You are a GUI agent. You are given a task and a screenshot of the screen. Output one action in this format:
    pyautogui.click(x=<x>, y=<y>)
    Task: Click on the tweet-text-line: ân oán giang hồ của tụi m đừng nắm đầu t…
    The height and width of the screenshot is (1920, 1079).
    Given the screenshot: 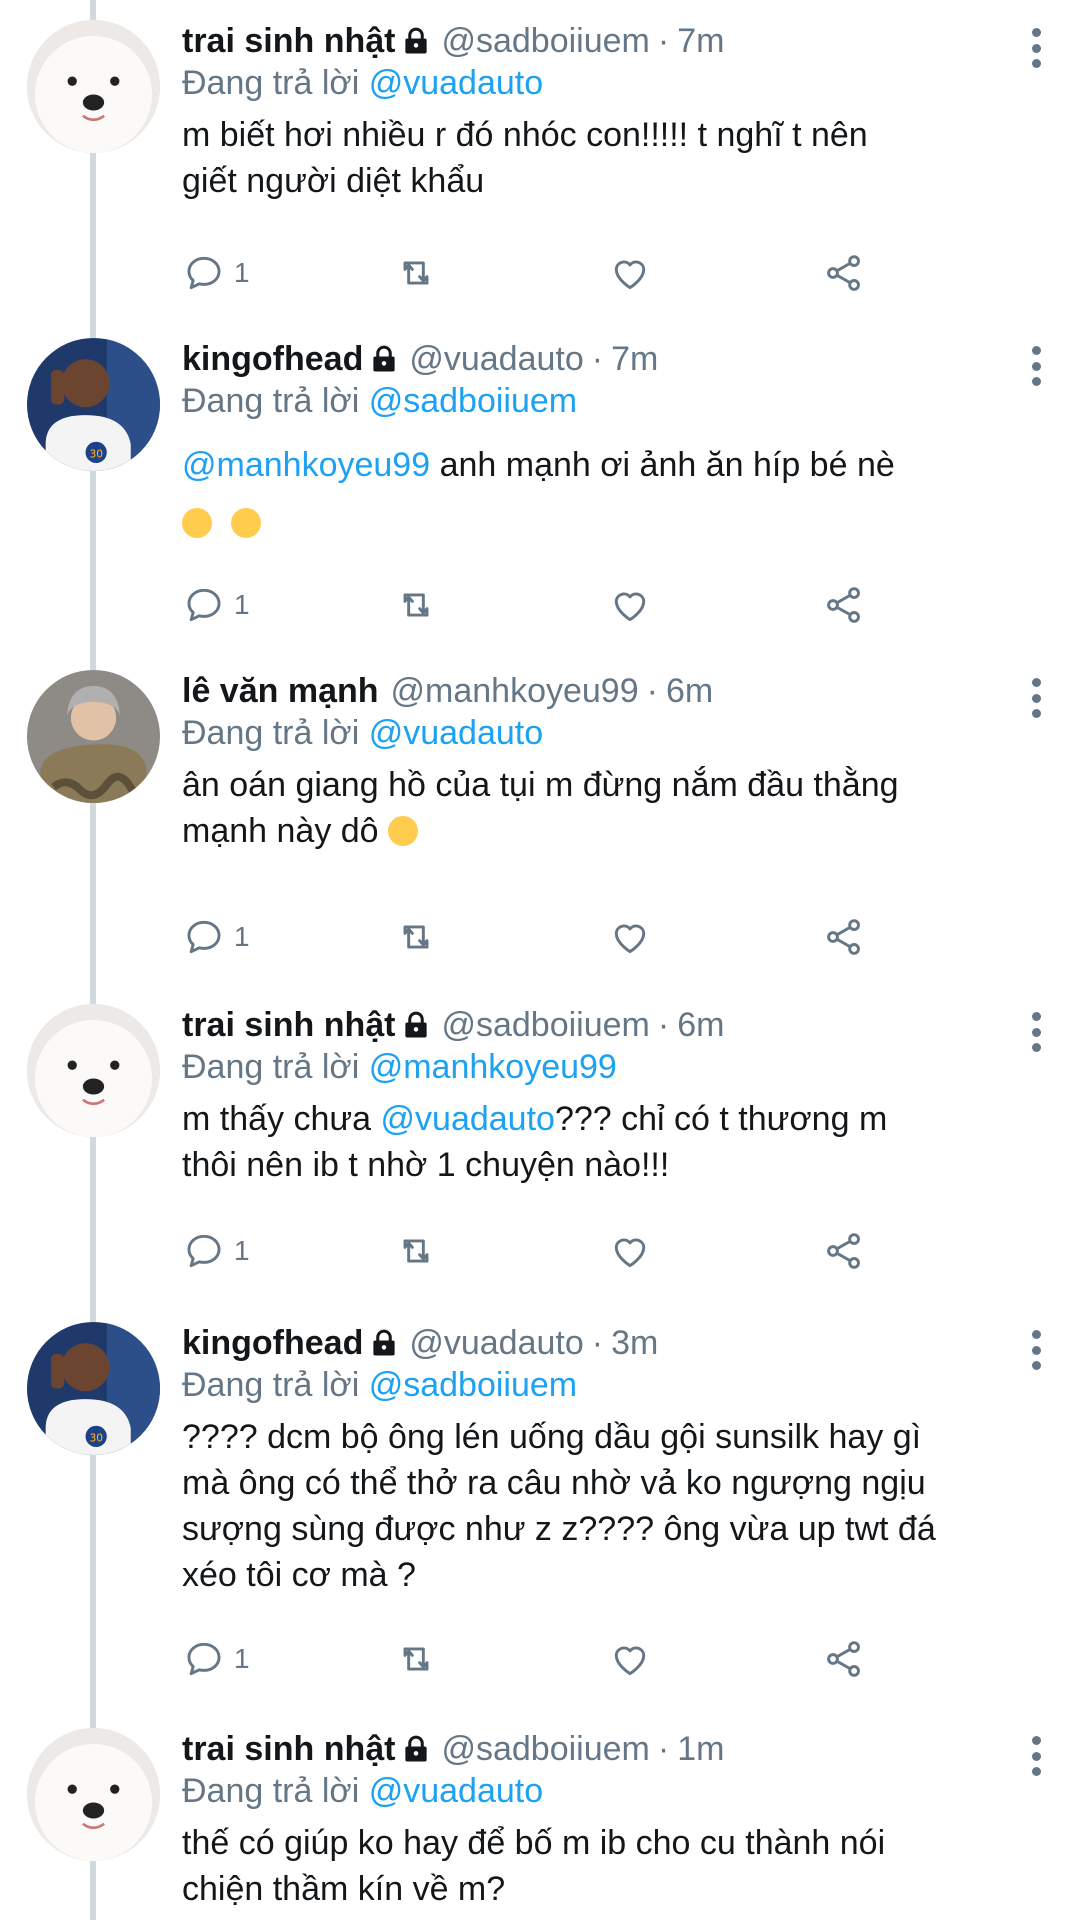 What is the action you would take?
    pyautogui.click(x=540, y=785)
    